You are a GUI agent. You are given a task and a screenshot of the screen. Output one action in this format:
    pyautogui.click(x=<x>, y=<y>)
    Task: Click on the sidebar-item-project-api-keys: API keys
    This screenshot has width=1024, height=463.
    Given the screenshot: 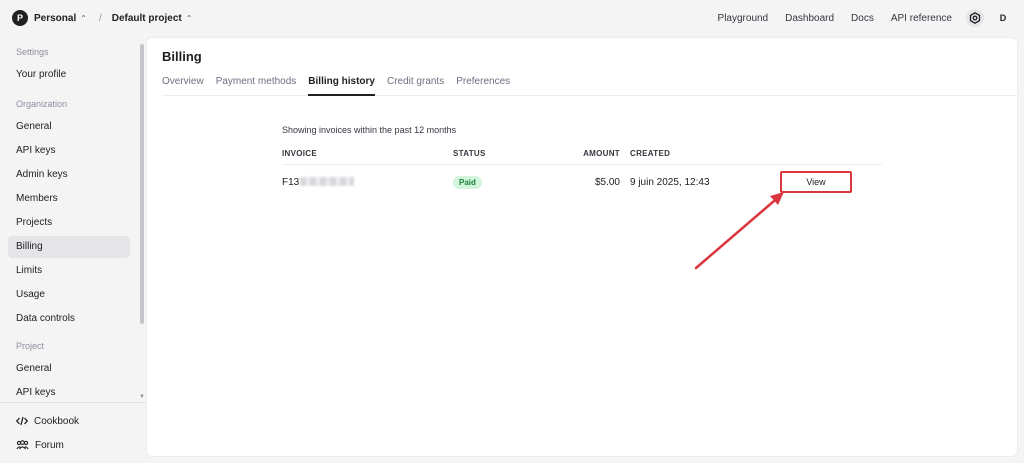 What is the action you would take?
    pyautogui.click(x=69, y=392)
    